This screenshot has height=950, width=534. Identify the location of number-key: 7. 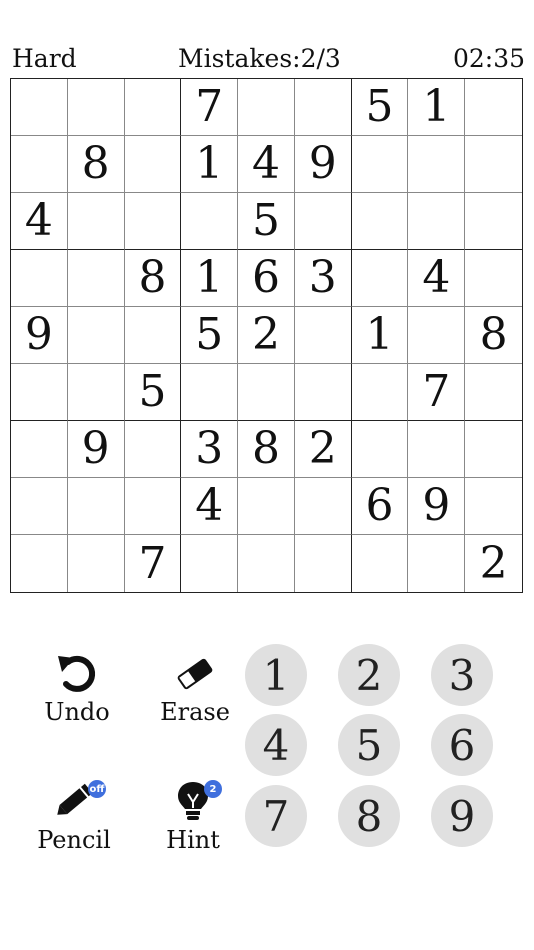
(276, 816).